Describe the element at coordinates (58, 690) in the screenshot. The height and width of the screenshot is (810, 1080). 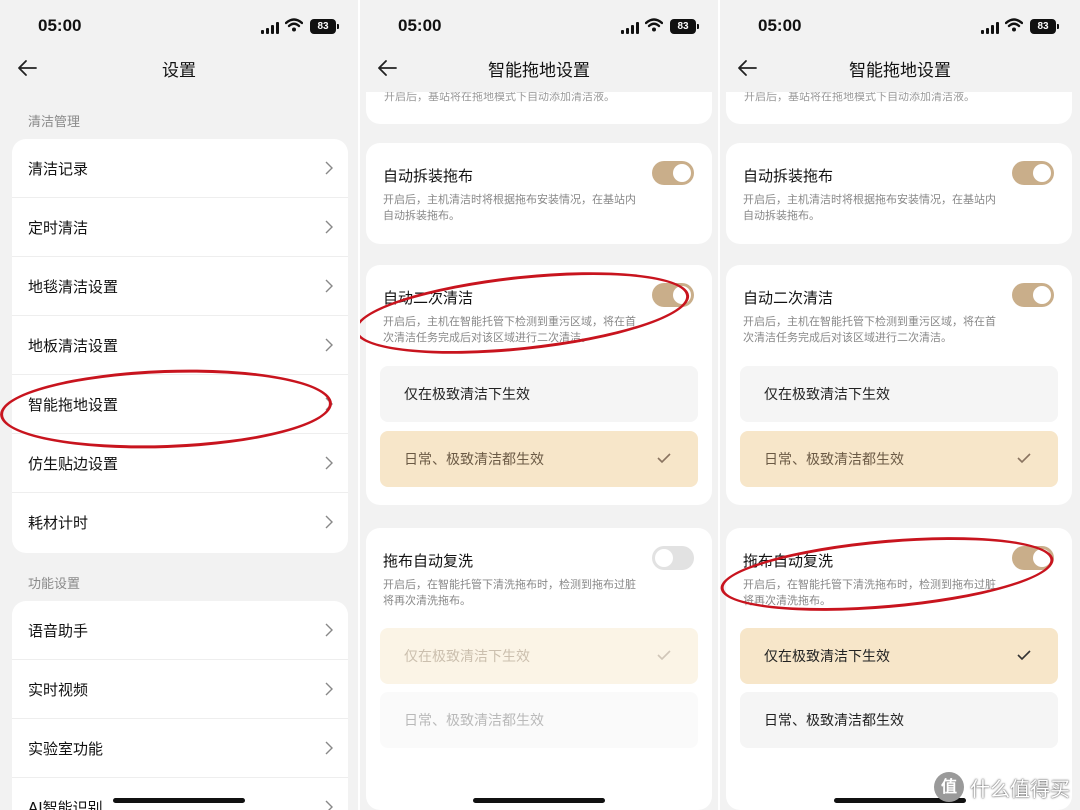
I see `row-label: 实时视频` at that location.